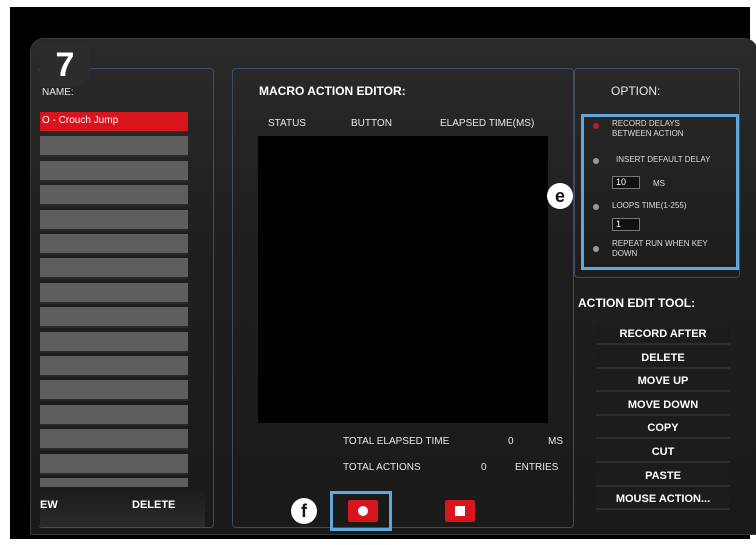  I want to click on repeat-run-radio, so click(596, 249).